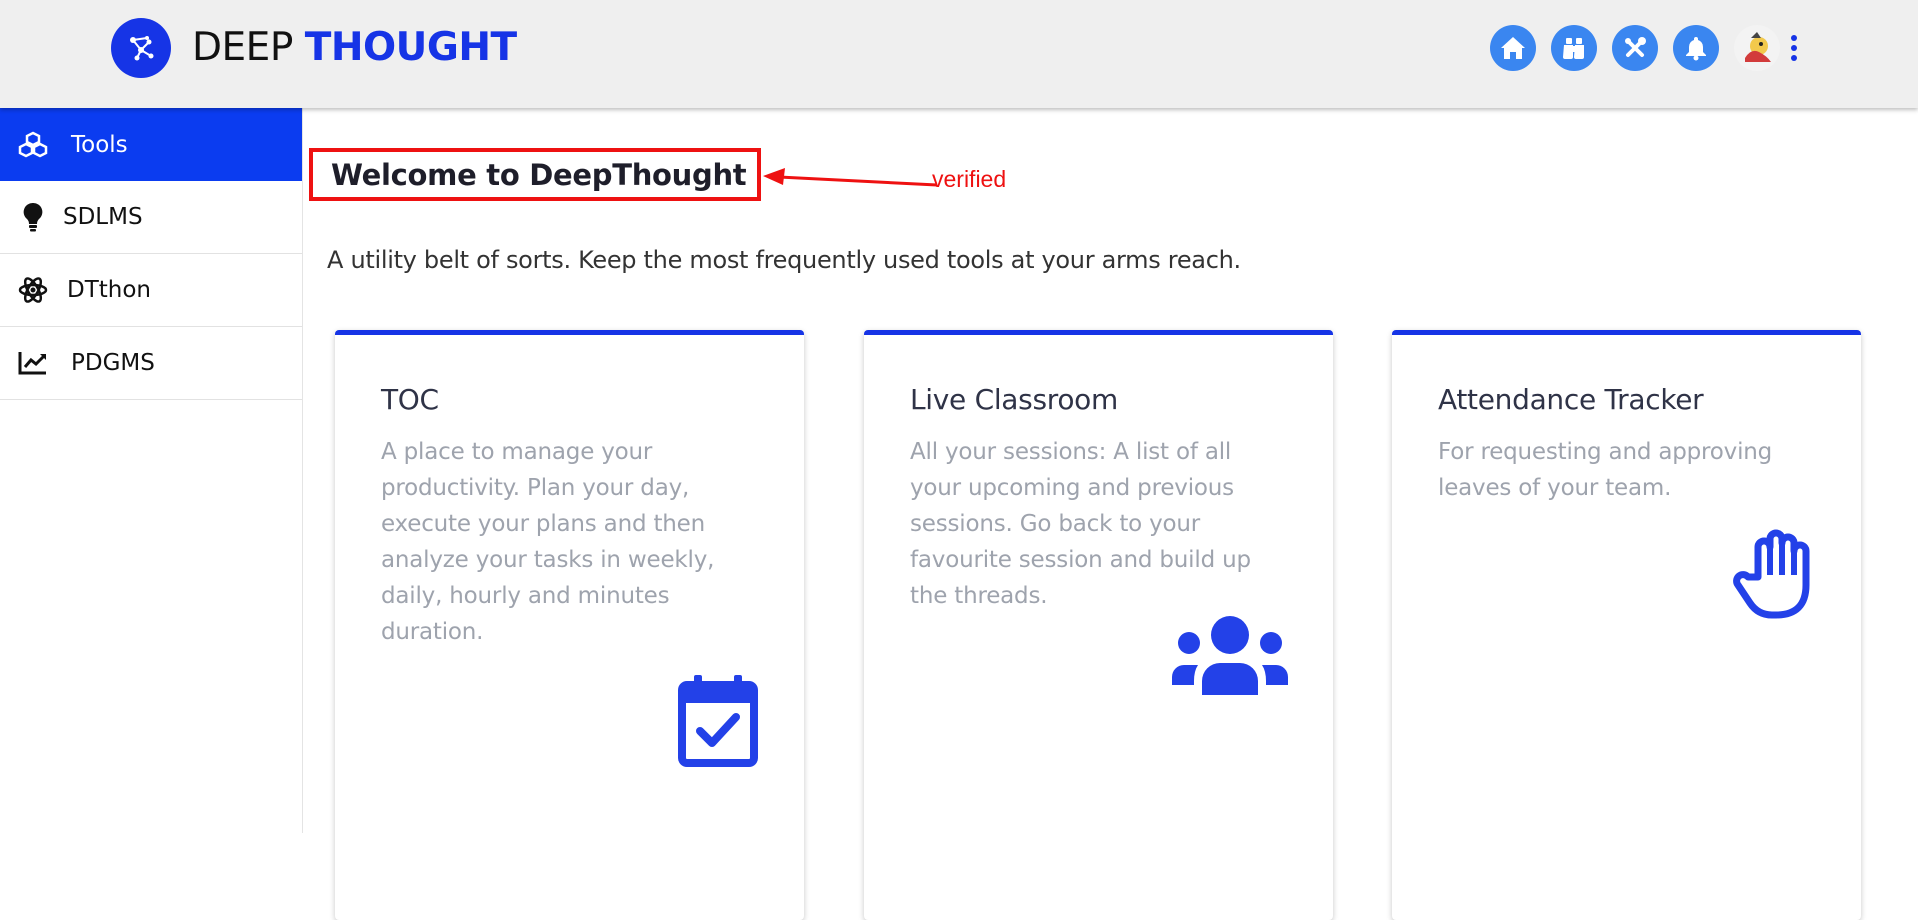 The height and width of the screenshot is (920, 1918). What do you see at coordinates (141, 48) in the screenshot?
I see `logo-icon` at bounding box center [141, 48].